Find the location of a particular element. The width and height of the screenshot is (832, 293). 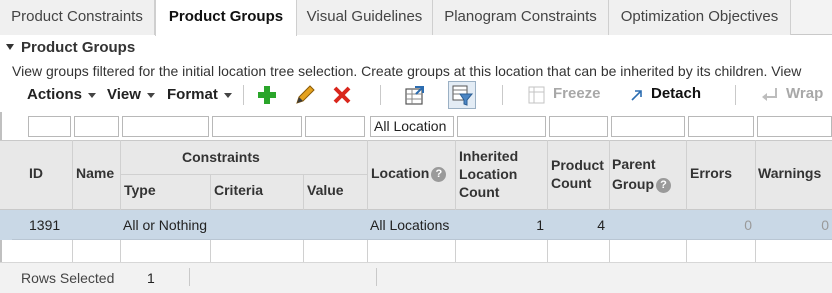

actions-menu: Actions is located at coordinates (62, 94).